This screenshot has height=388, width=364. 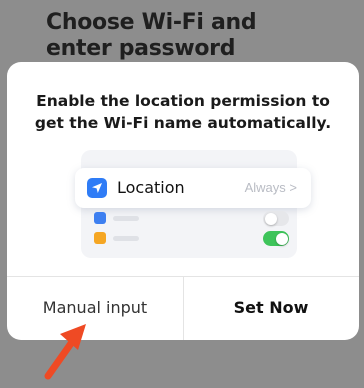 I want to click on toggle-switch-on, so click(x=276, y=238).